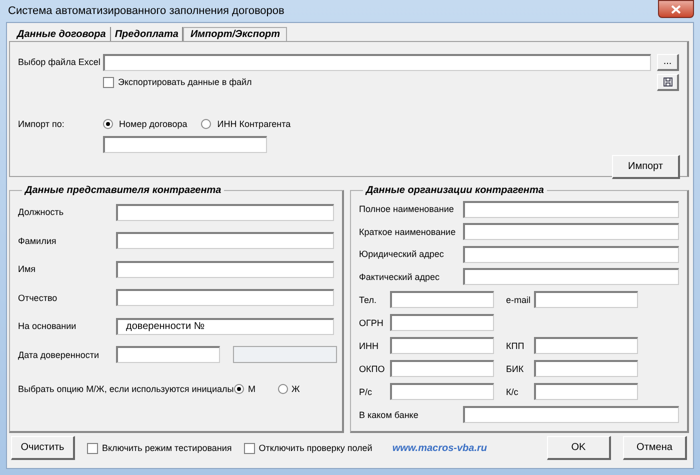 The height and width of the screenshot is (475, 700). I want to click on import-value-field, so click(185, 144).